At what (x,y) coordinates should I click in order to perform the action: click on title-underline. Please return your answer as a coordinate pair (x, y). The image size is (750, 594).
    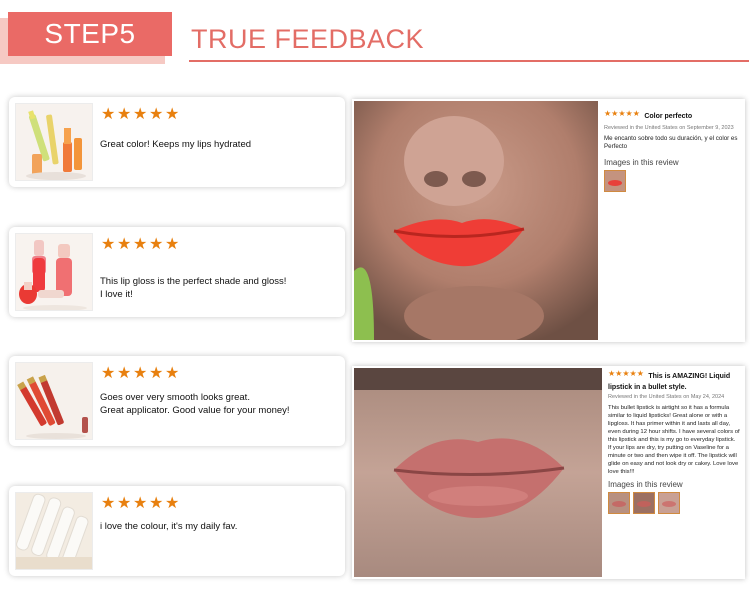
    Looking at the image, I should click on (469, 61).